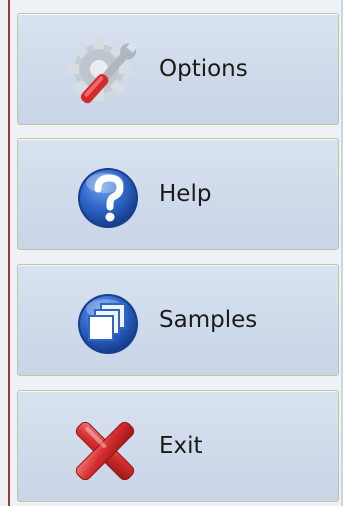 This screenshot has width=343, height=506. Describe the element at coordinates (181, 446) in the screenshot. I see `exit-label: Exit` at that location.